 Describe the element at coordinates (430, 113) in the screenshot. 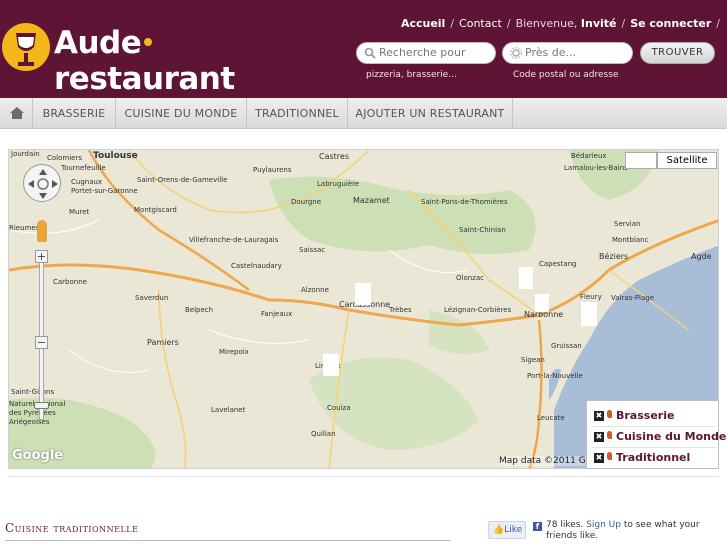

I see `nav-item-add-restaurant: AJOUTER UN RESTAURANT` at that location.